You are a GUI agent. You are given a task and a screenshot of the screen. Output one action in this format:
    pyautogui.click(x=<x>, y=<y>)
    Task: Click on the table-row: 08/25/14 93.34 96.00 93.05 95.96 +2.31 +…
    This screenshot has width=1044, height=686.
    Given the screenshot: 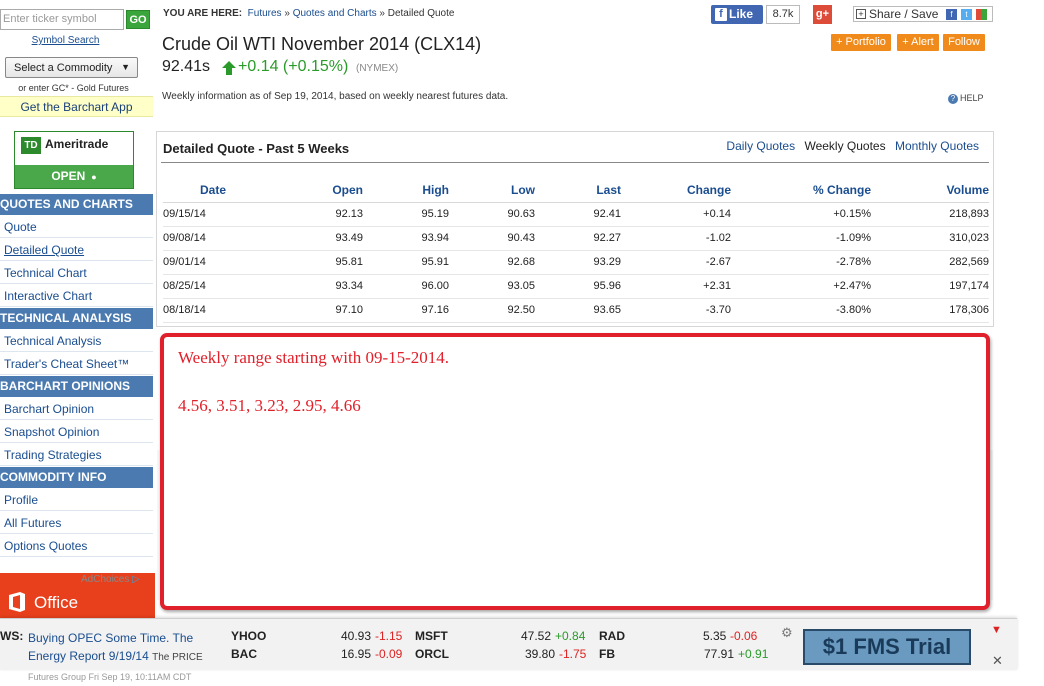 What is the action you would take?
    pyautogui.click(x=576, y=286)
    